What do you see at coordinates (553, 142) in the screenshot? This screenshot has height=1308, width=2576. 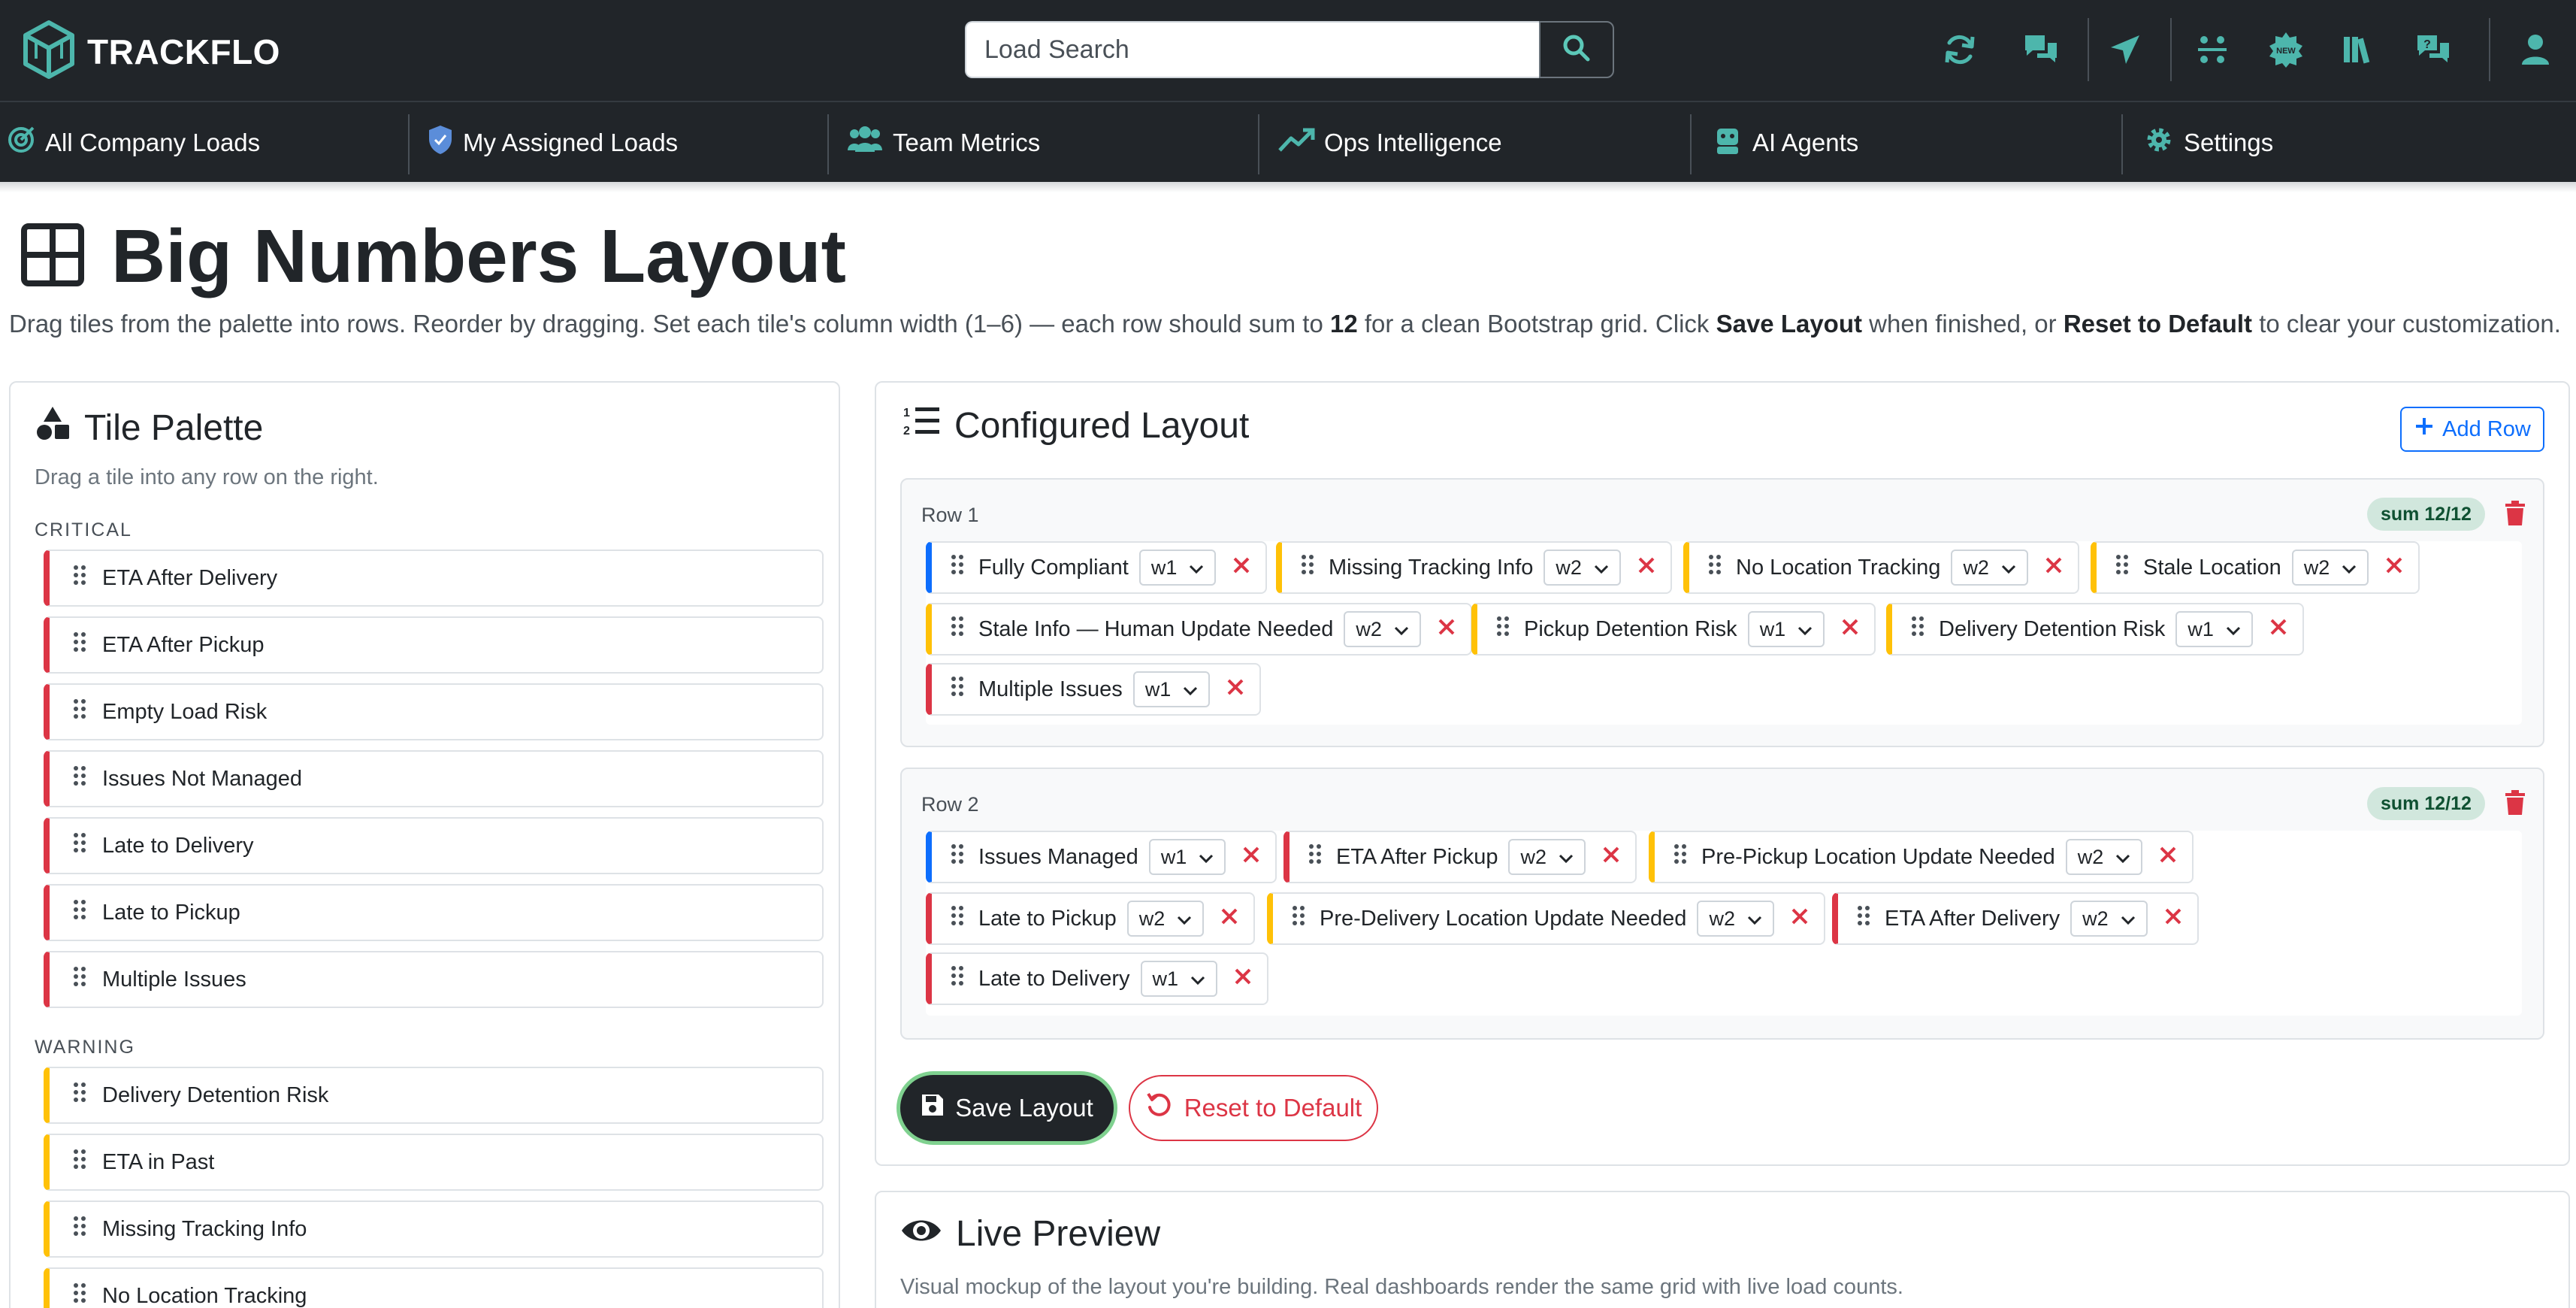 I see `nav-my-assigned-loads: My Assigned Loads` at bounding box center [553, 142].